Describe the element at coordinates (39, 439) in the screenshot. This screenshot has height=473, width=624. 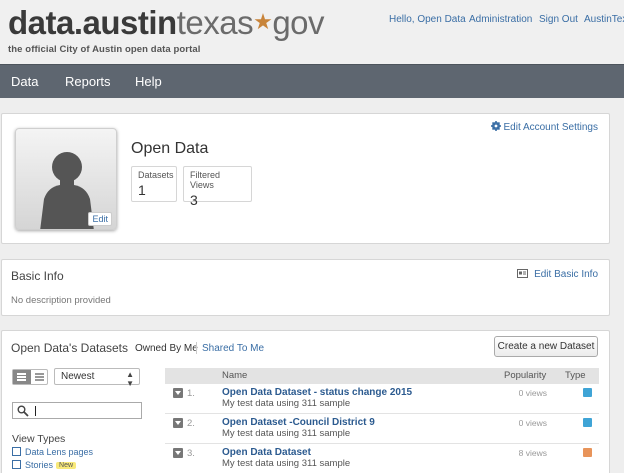
I see `view-types-heading: View Types` at that location.